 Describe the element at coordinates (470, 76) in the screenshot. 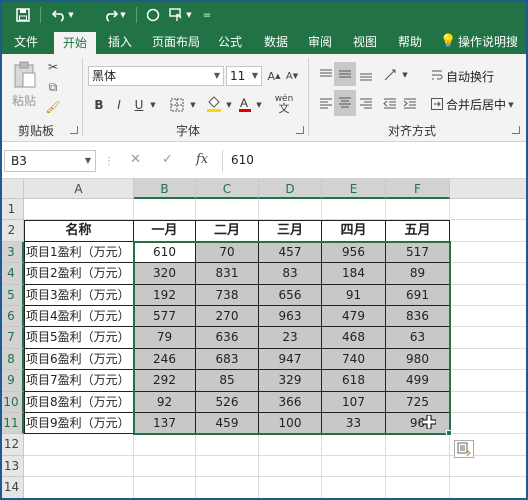

I see `wrap-text-button: 自动换行` at that location.